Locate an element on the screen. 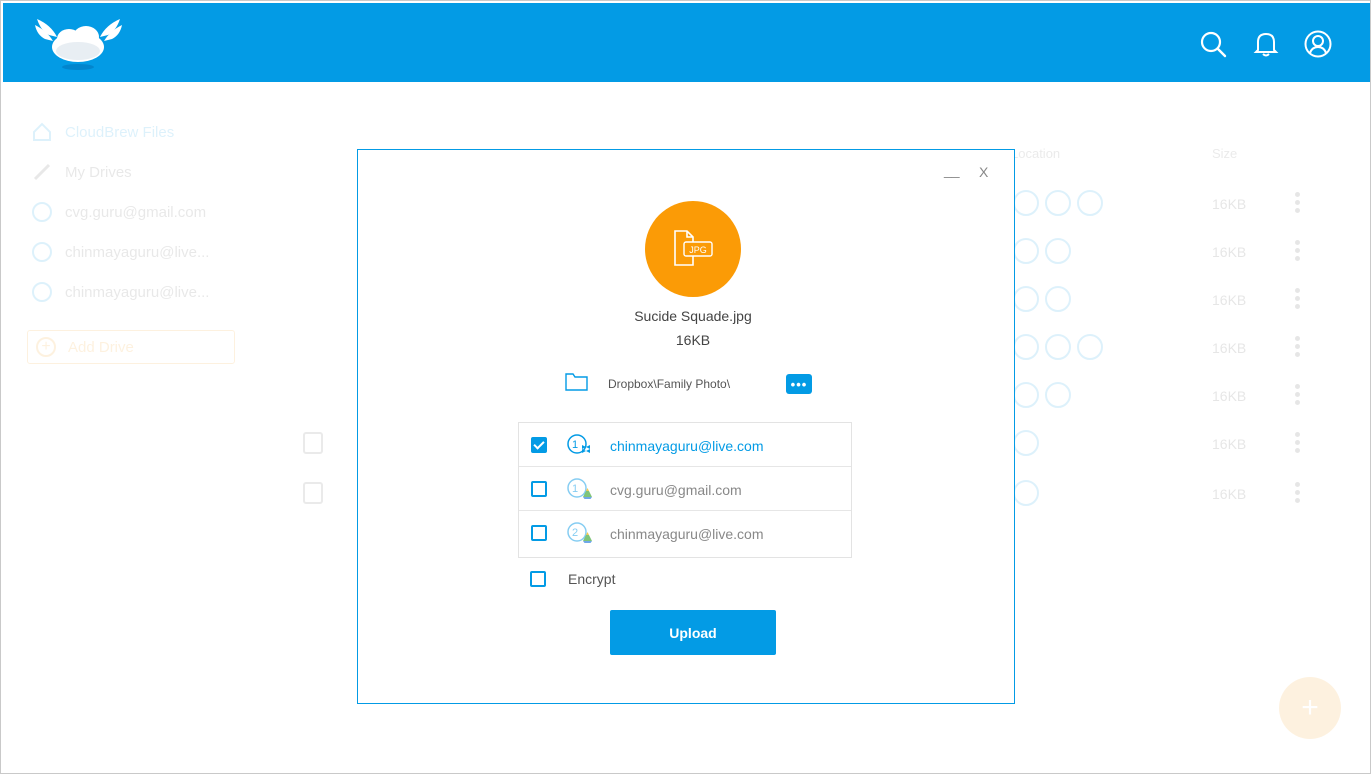 This screenshot has width=1371, height=774. sidebar-item-my-drives: My Drives is located at coordinates (81, 172).